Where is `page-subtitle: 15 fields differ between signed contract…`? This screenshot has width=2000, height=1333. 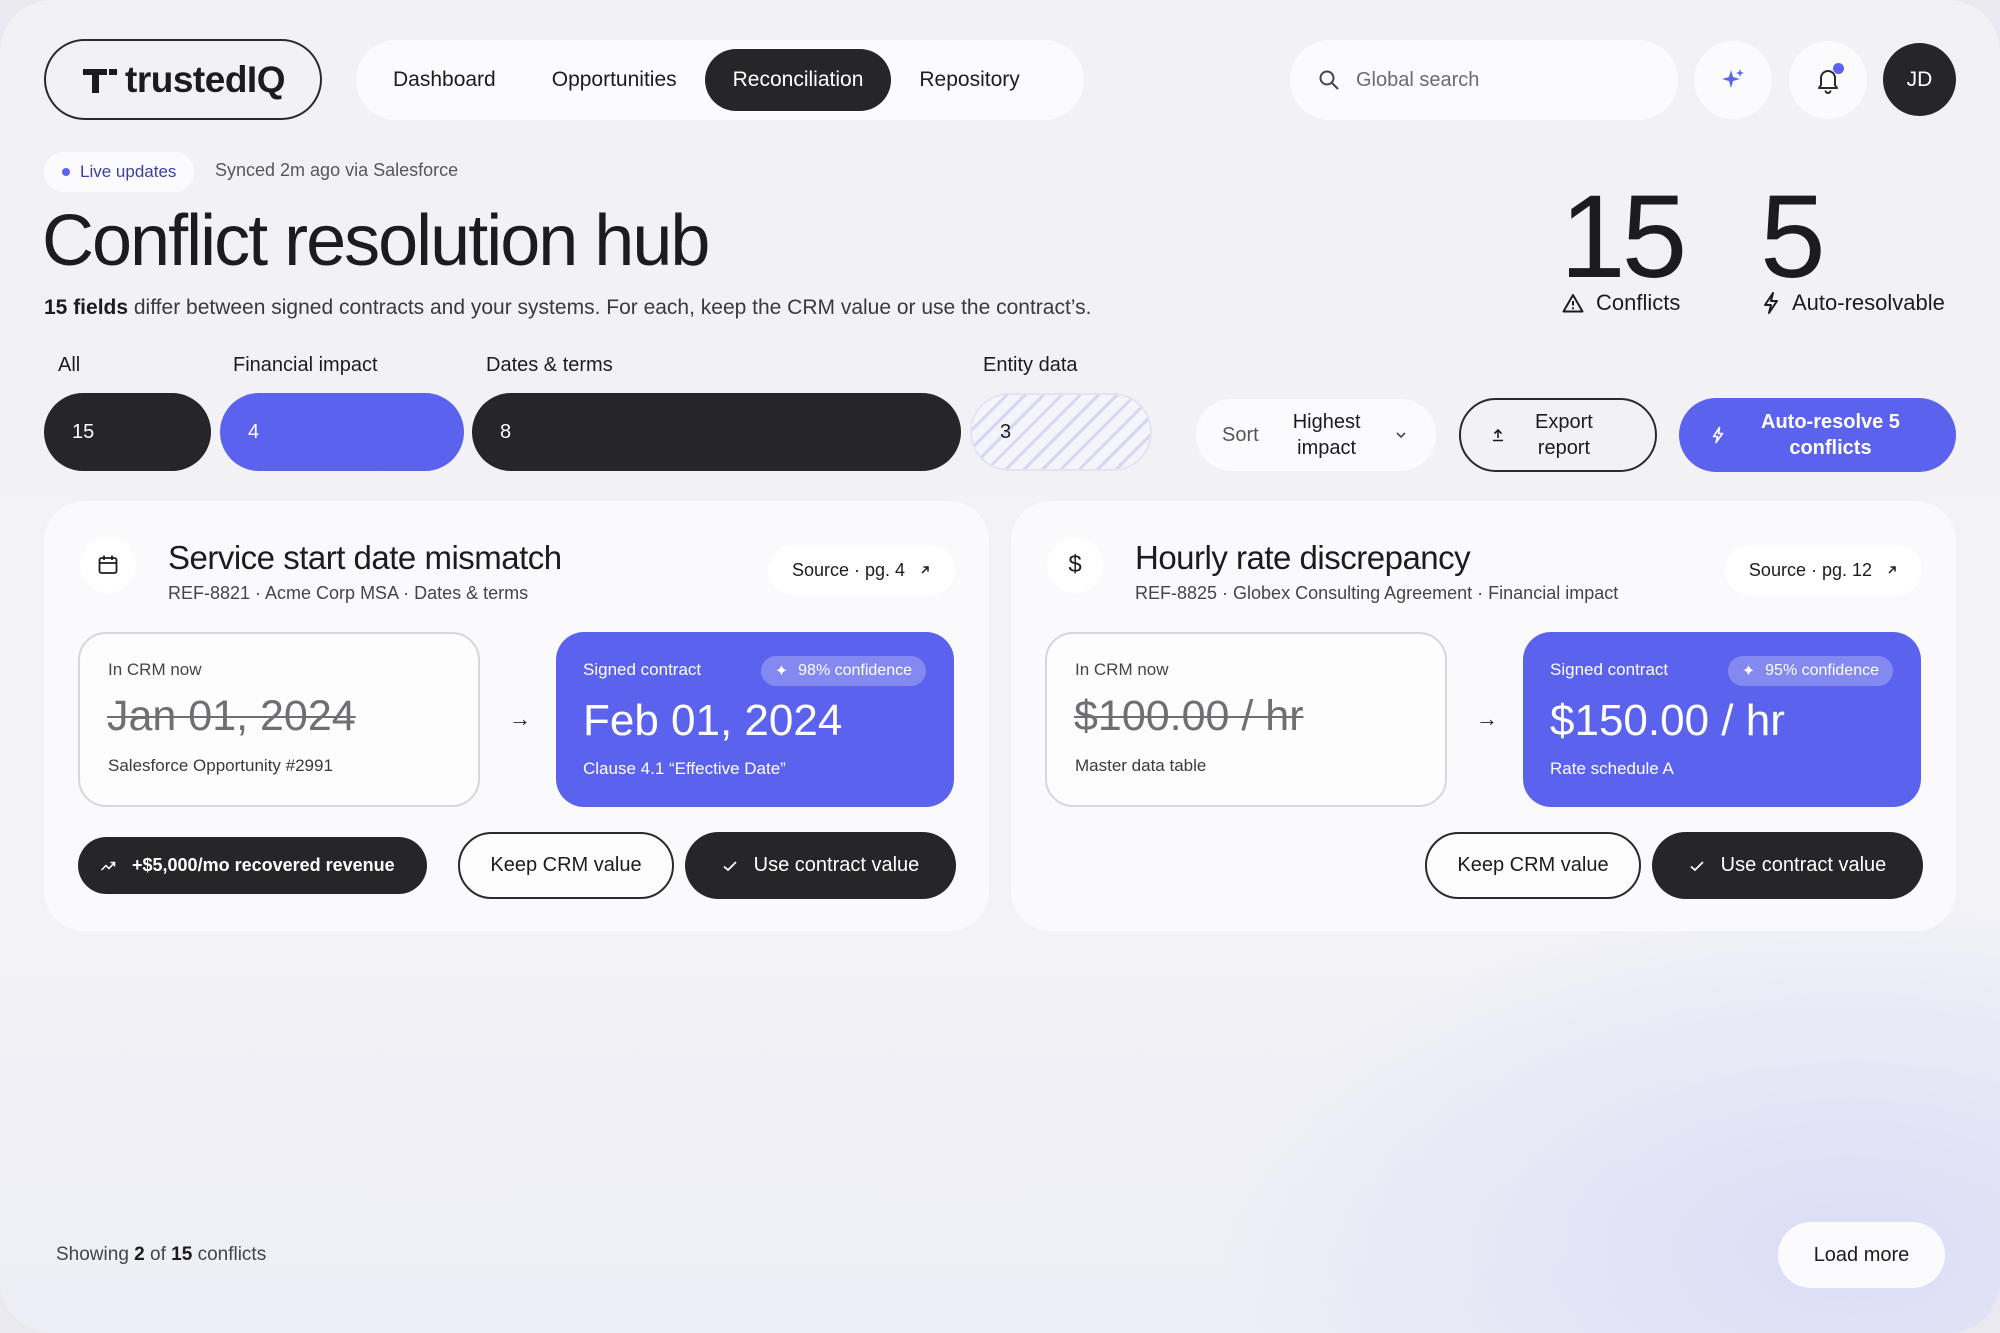
page-subtitle: 15 fields differ between signed contract… is located at coordinates (567, 308).